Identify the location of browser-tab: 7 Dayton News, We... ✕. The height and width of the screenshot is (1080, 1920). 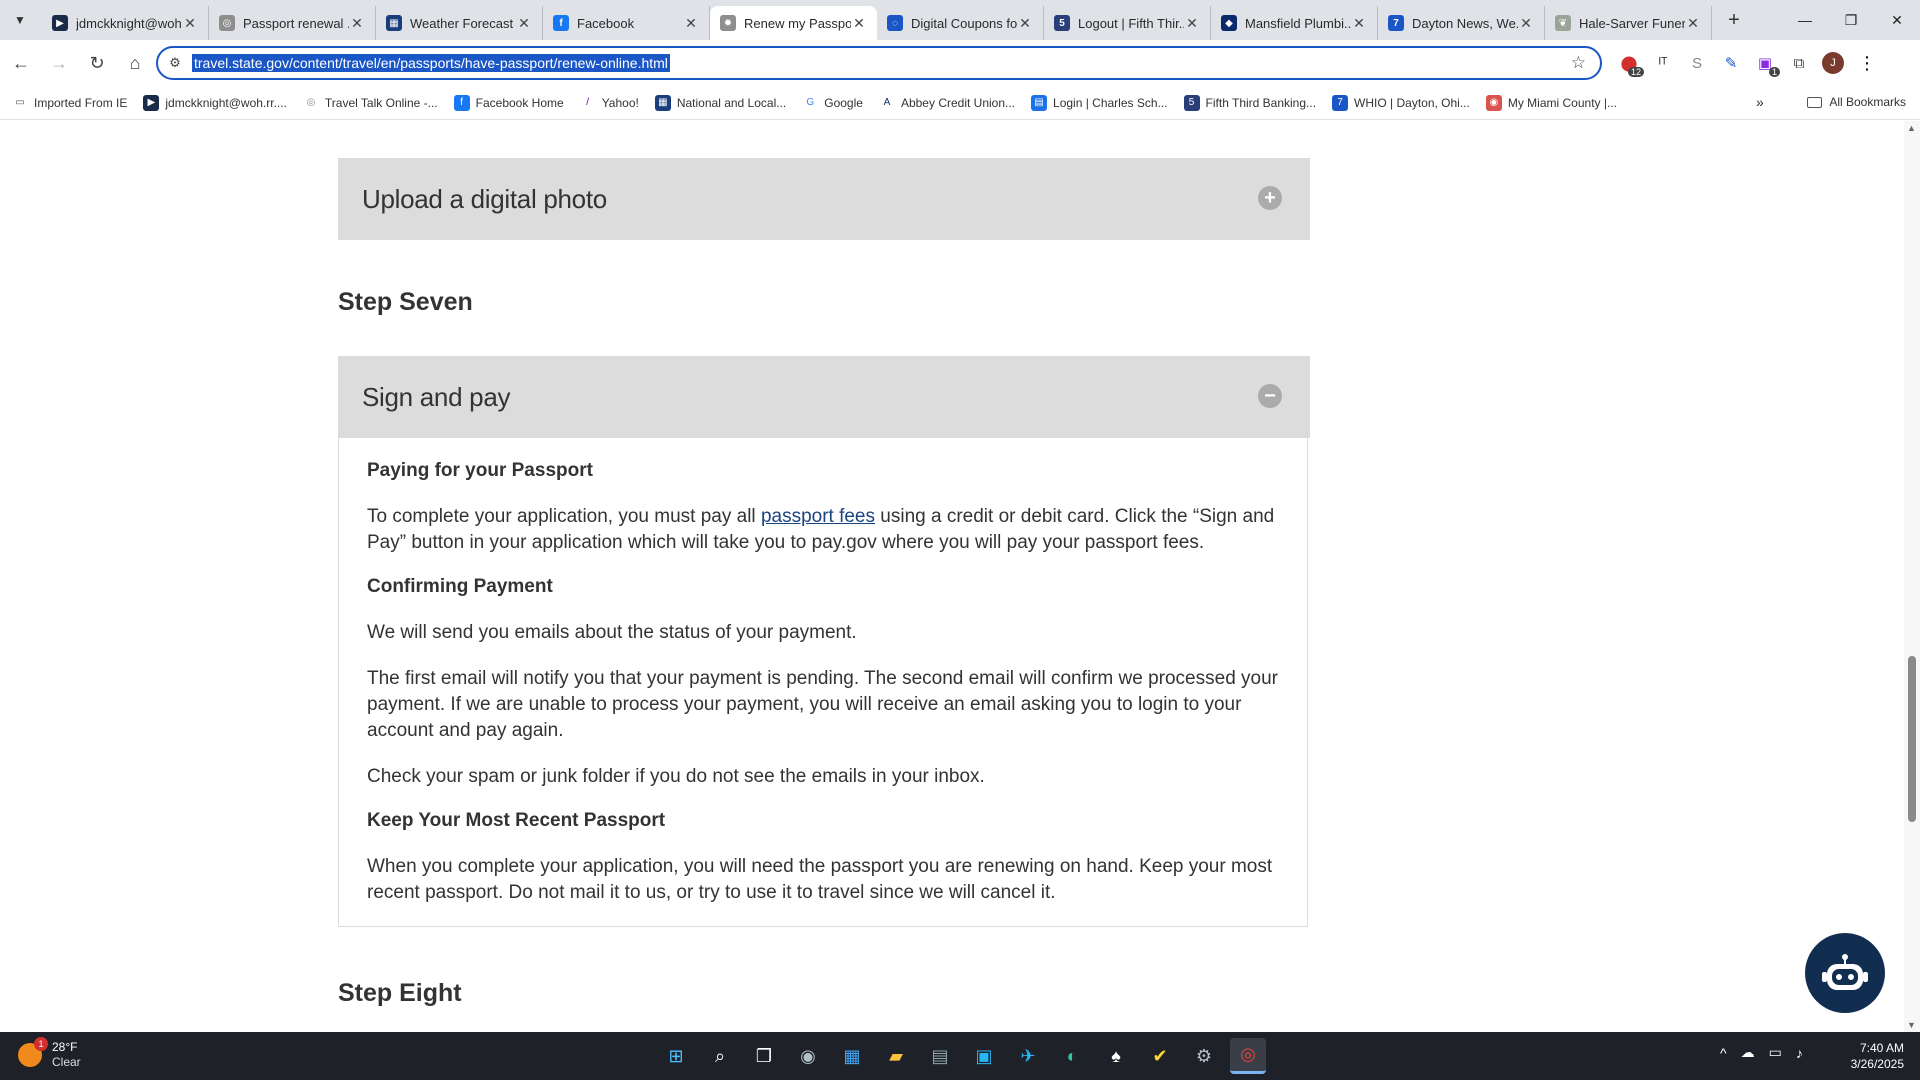
(1461, 23).